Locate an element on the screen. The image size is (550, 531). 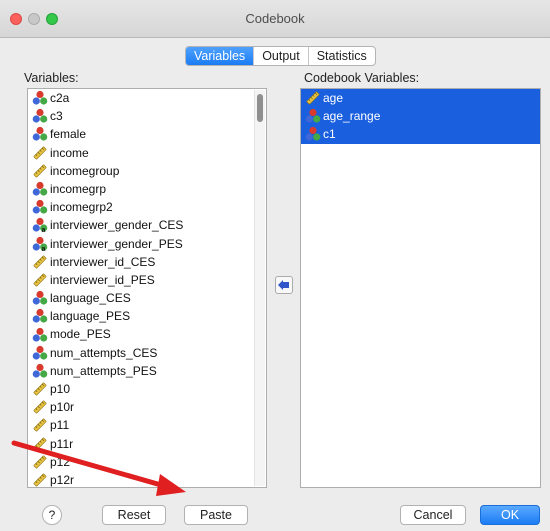
list-item-label: incomegrp2 is located at coordinates (81, 207).